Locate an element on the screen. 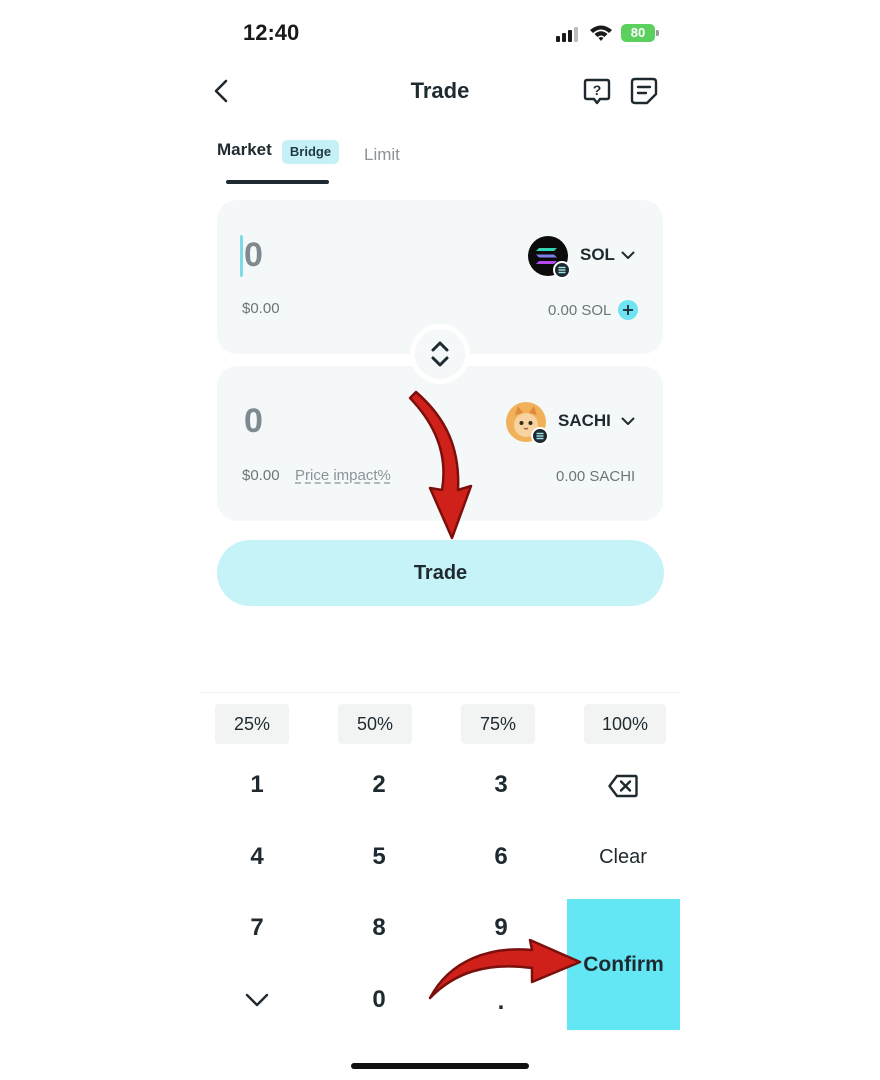 The width and height of the screenshot is (880, 1080). back-icon is located at coordinates (222, 91).